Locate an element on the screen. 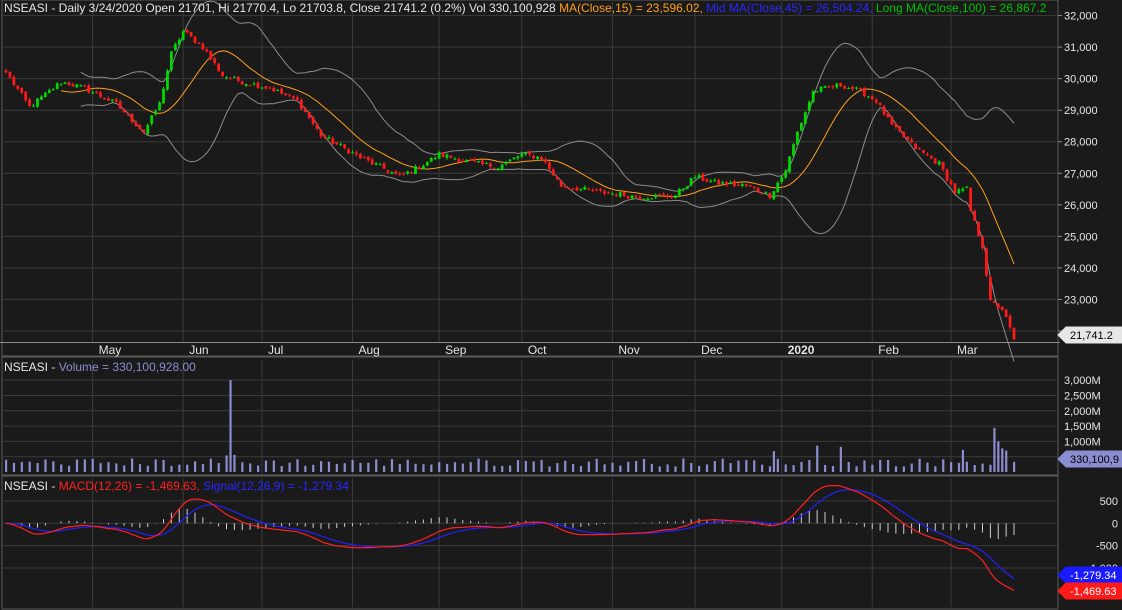  macd-tick-label: 0 is located at coordinates (1115, 524).